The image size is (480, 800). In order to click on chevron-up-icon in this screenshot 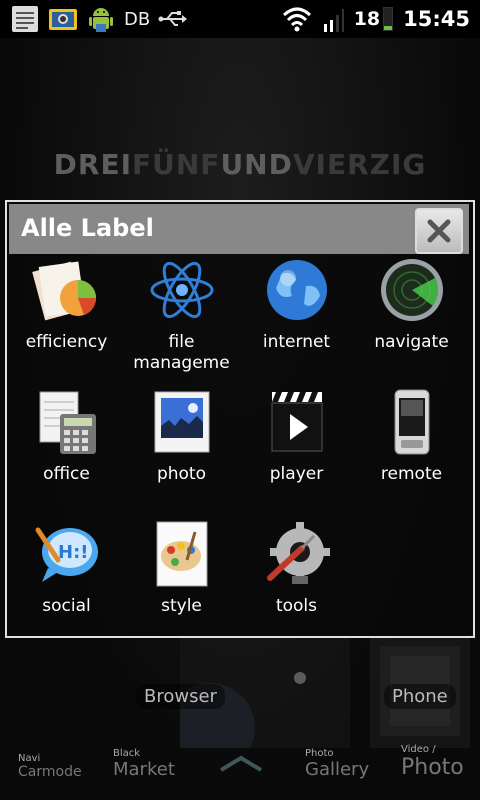, I will do `click(241, 763)`.